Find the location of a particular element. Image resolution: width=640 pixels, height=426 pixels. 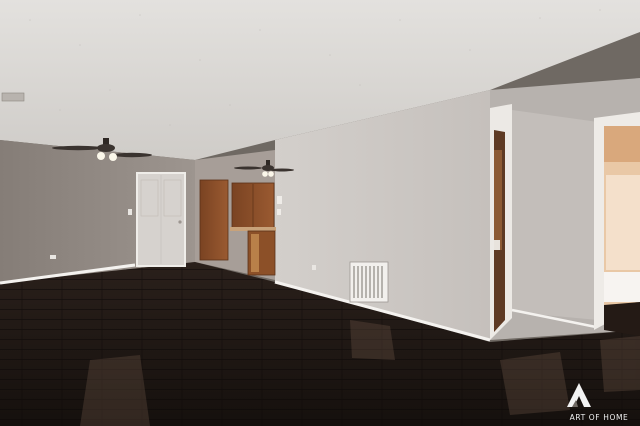

hallway-inner-wall is located at coordinates (555, 215).